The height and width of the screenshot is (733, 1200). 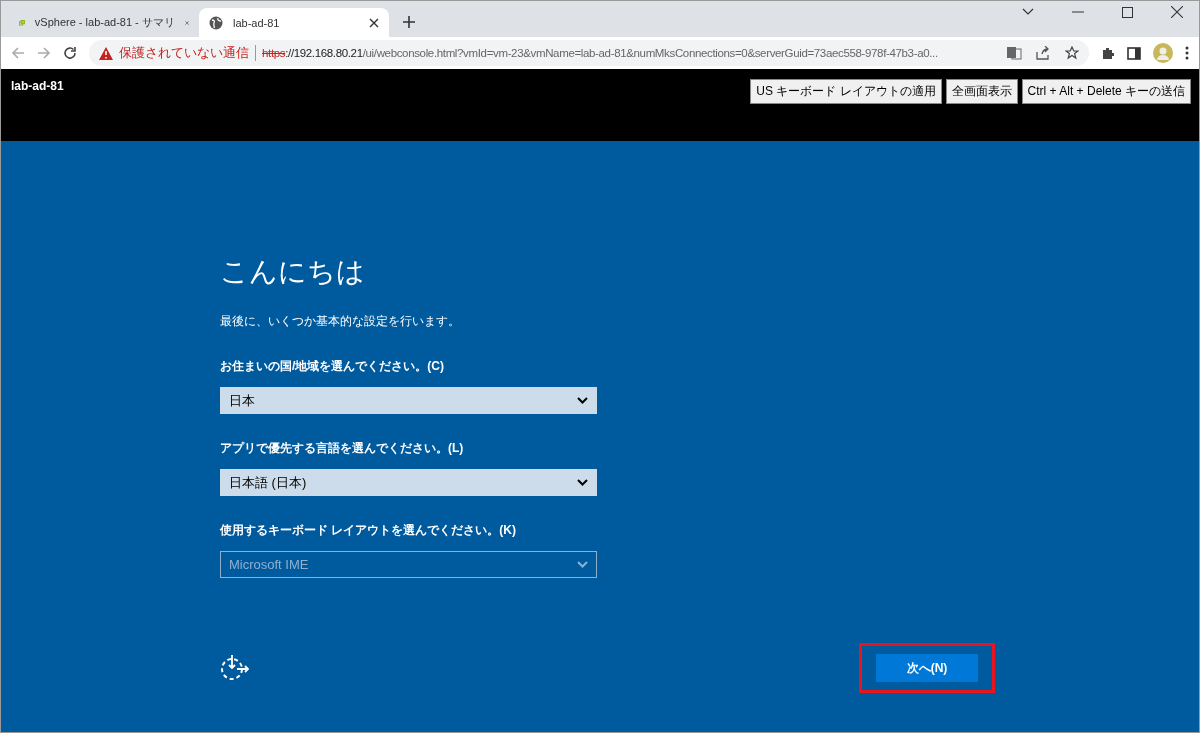 I want to click on new-tab-icon, so click(x=409, y=22).